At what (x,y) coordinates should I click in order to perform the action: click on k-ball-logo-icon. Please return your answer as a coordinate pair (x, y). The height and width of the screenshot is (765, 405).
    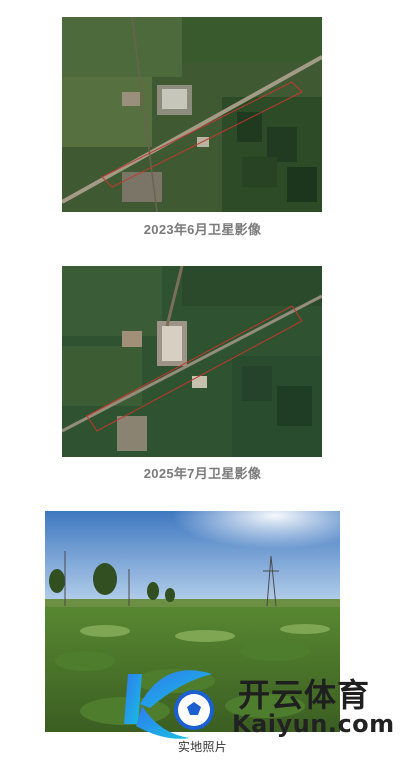
    Looking at the image, I should click on (169, 704).